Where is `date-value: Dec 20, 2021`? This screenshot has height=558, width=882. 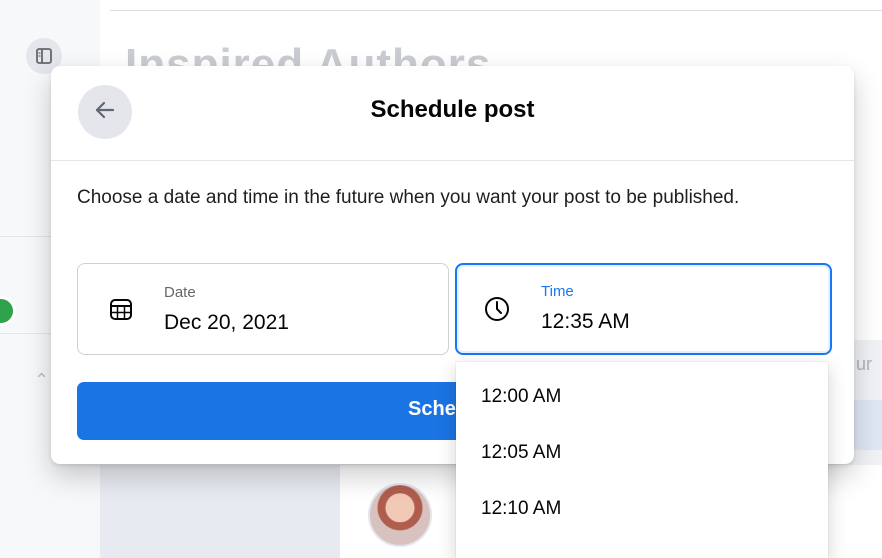 date-value: Dec 20, 2021 is located at coordinates (226, 322).